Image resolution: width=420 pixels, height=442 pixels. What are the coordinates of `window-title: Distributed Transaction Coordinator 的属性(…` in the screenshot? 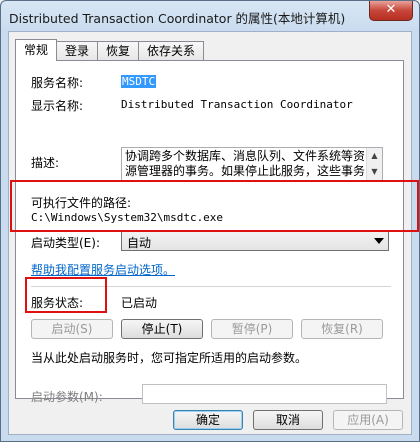 It's located at (177, 18).